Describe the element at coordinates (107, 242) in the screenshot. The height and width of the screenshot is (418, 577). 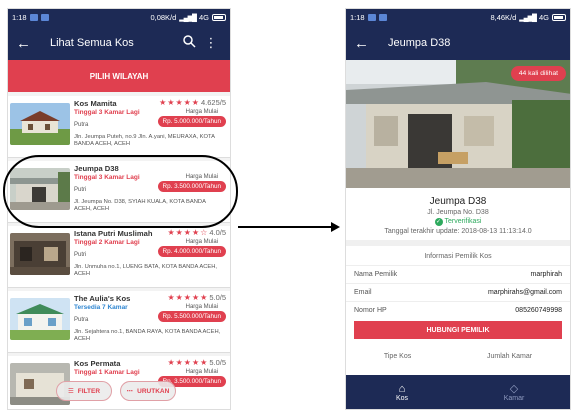
I see `availability-text: Tinggal 2 Kamar Lagi` at that location.